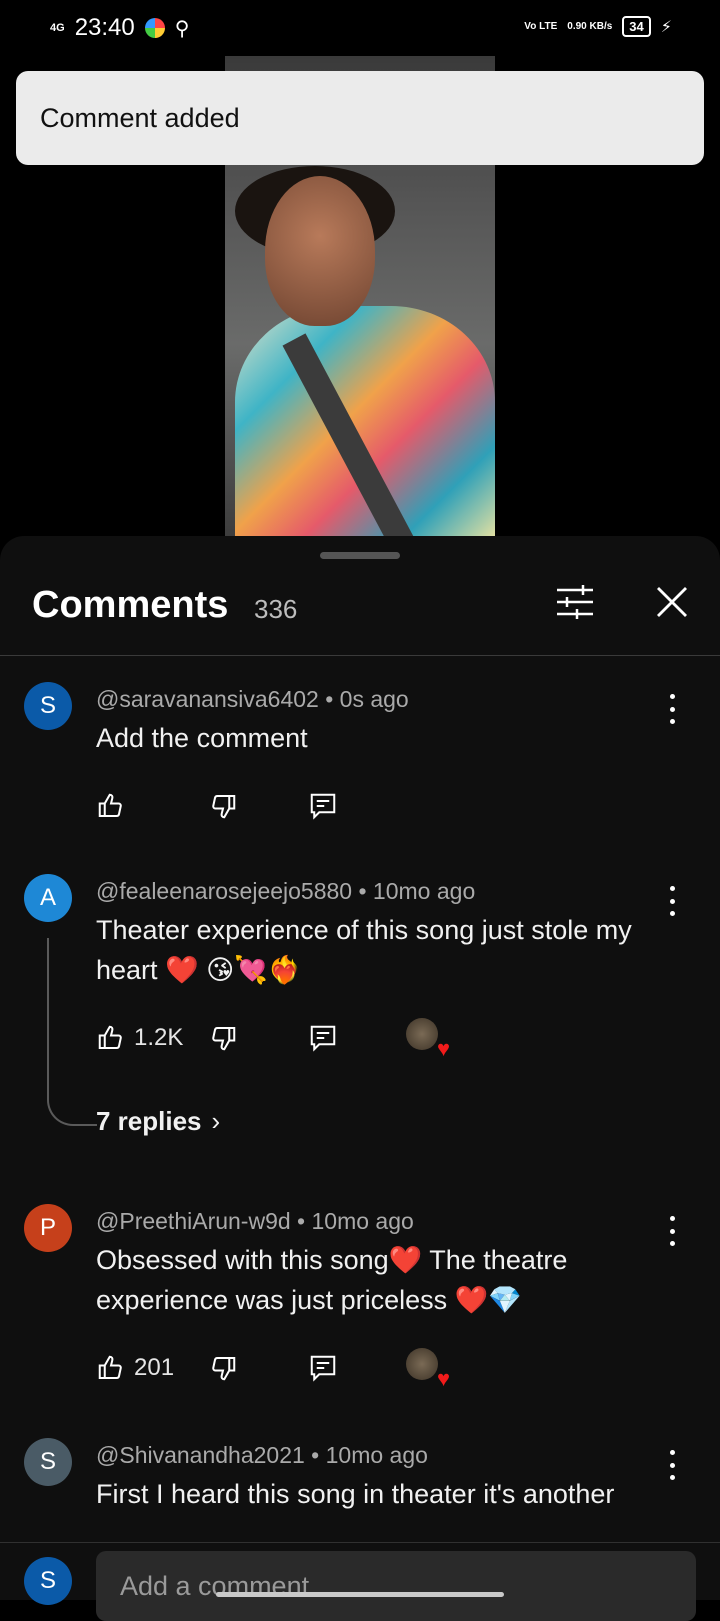 The image size is (720, 1621). What do you see at coordinates (541, 26) in the screenshot?
I see `volte-indicator: Vo LTE` at bounding box center [541, 26].